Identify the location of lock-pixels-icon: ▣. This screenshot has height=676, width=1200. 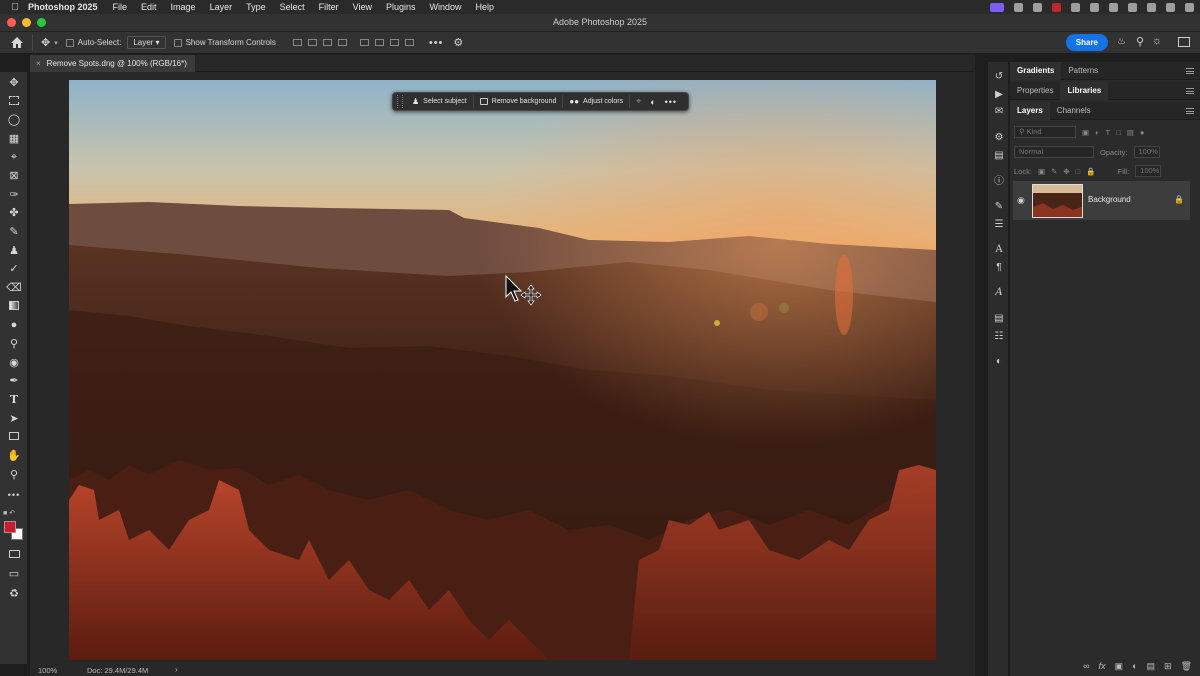
(1041, 171).